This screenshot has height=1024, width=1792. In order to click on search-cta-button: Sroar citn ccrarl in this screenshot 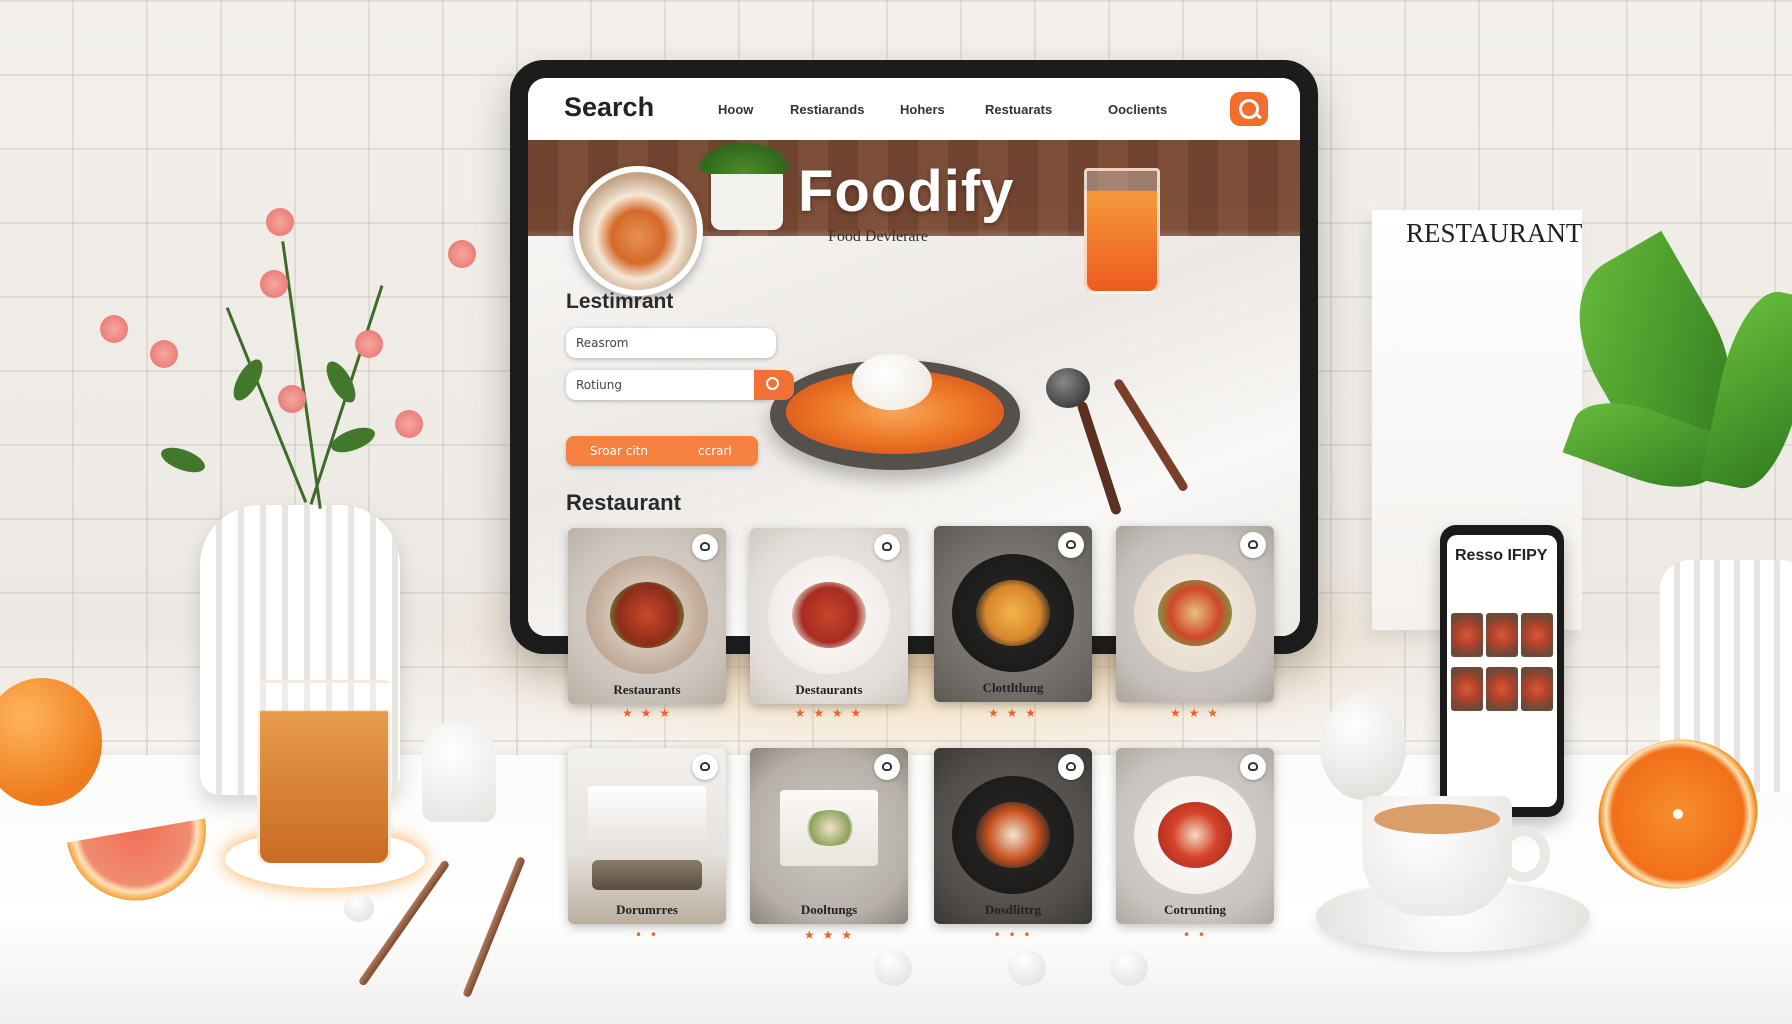, I will do `click(662, 451)`.